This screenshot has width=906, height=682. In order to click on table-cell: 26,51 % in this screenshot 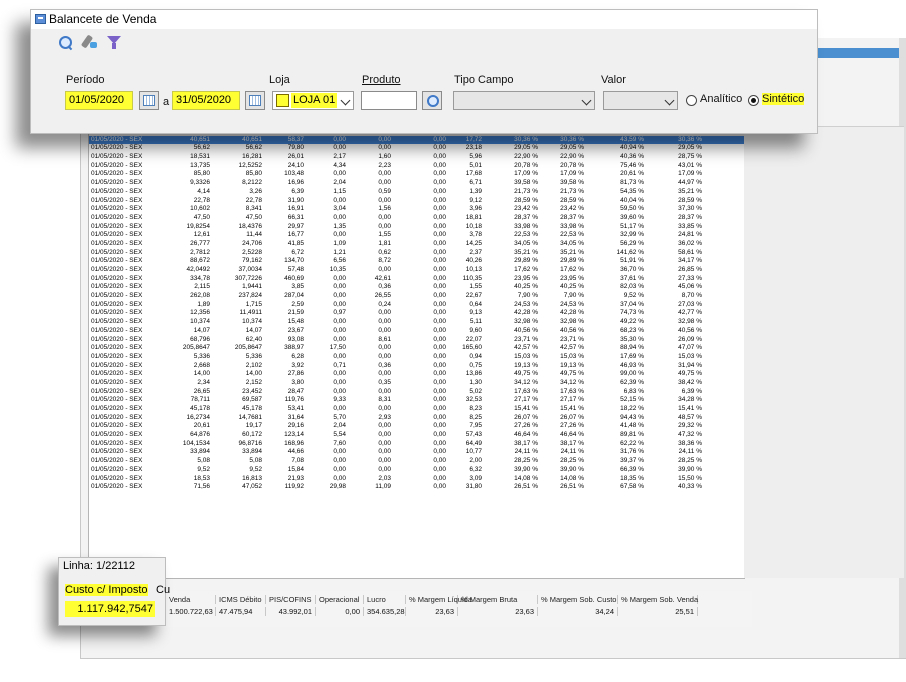, I will do `click(572, 487)`.